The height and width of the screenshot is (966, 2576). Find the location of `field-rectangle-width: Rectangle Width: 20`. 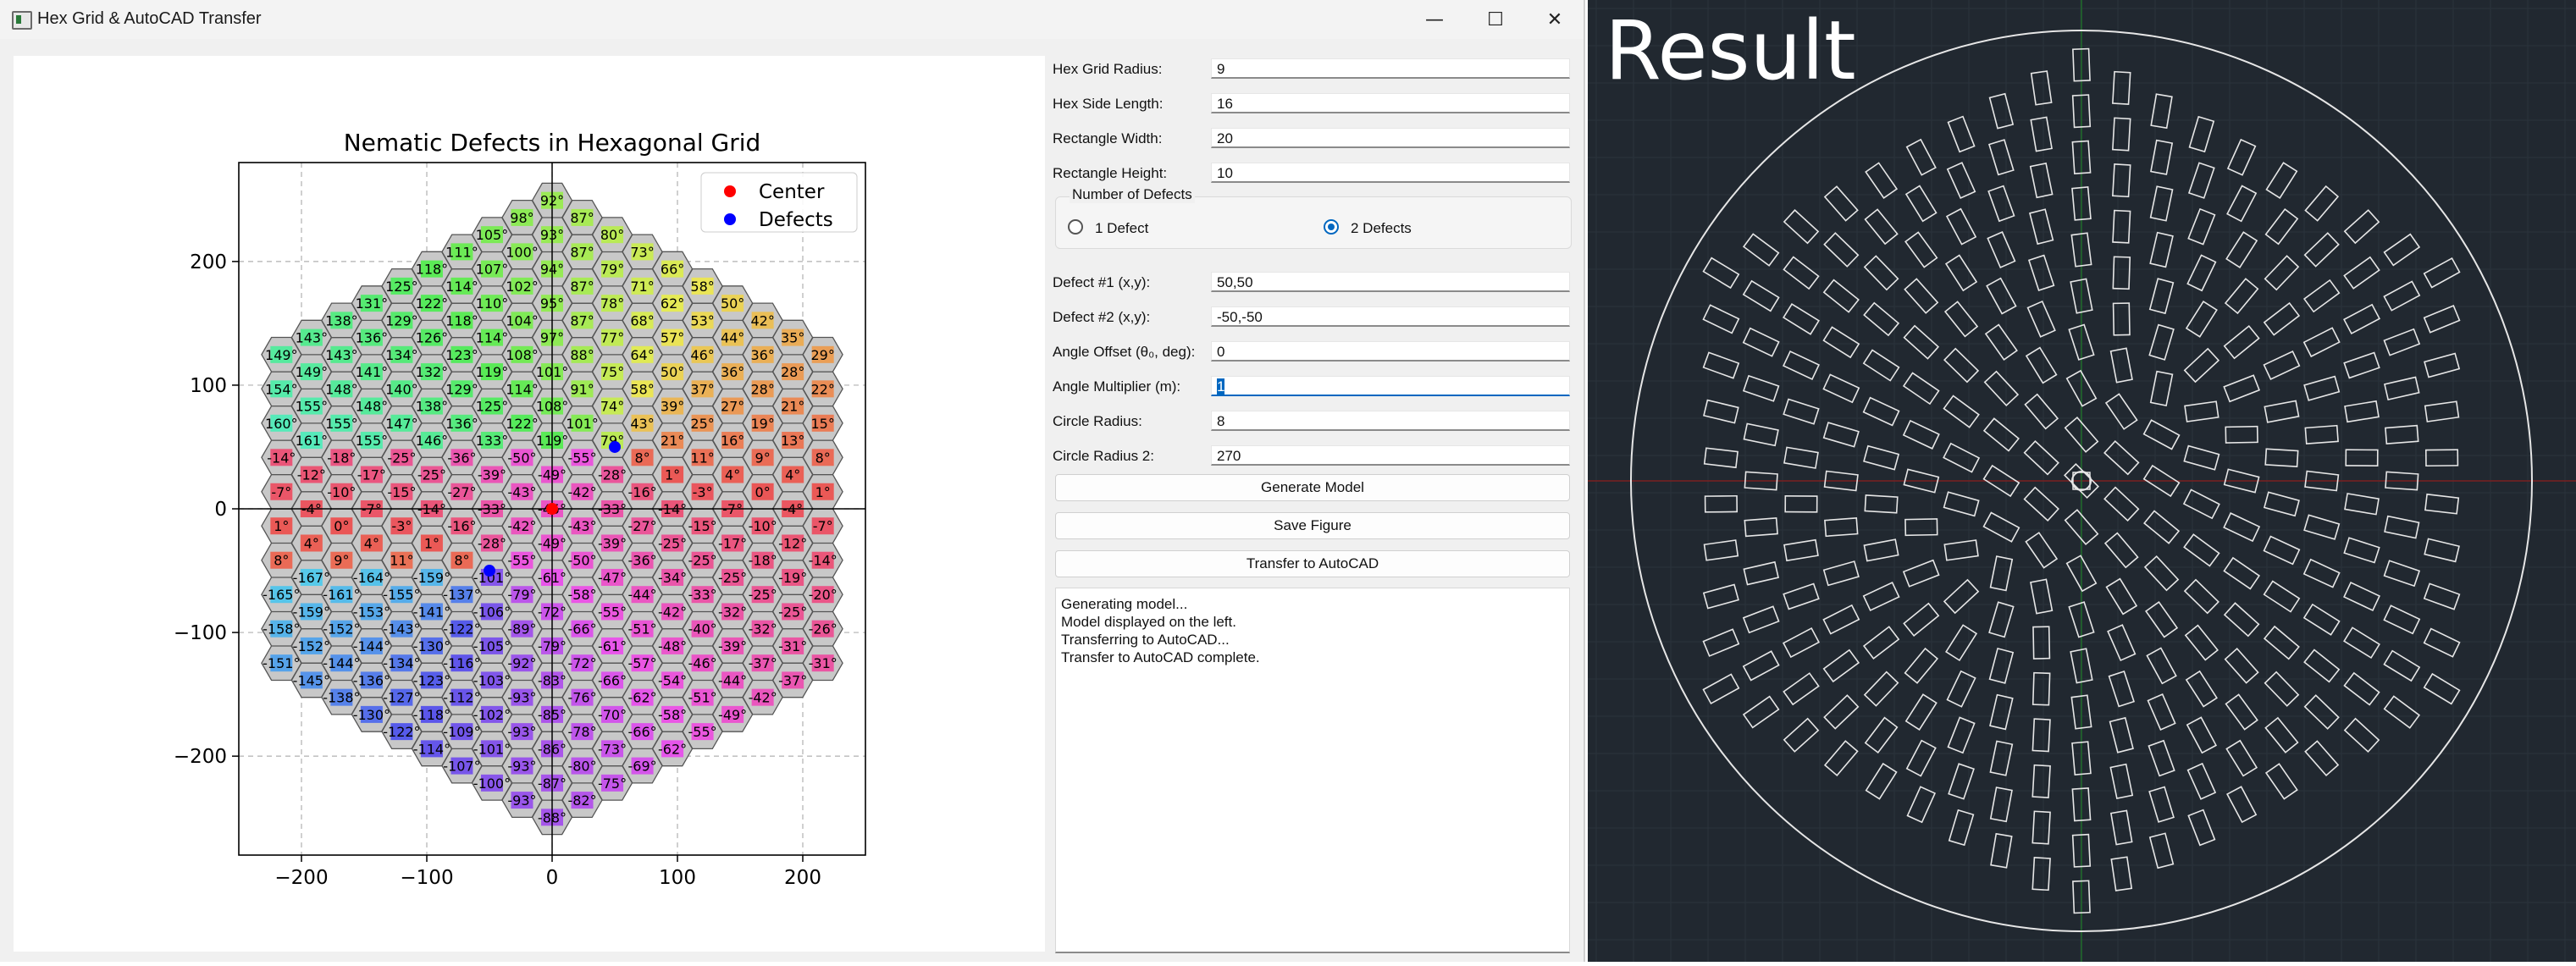

field-rectangle-width: Rectangle Width: 20 is located at coordinates (1312, 138).